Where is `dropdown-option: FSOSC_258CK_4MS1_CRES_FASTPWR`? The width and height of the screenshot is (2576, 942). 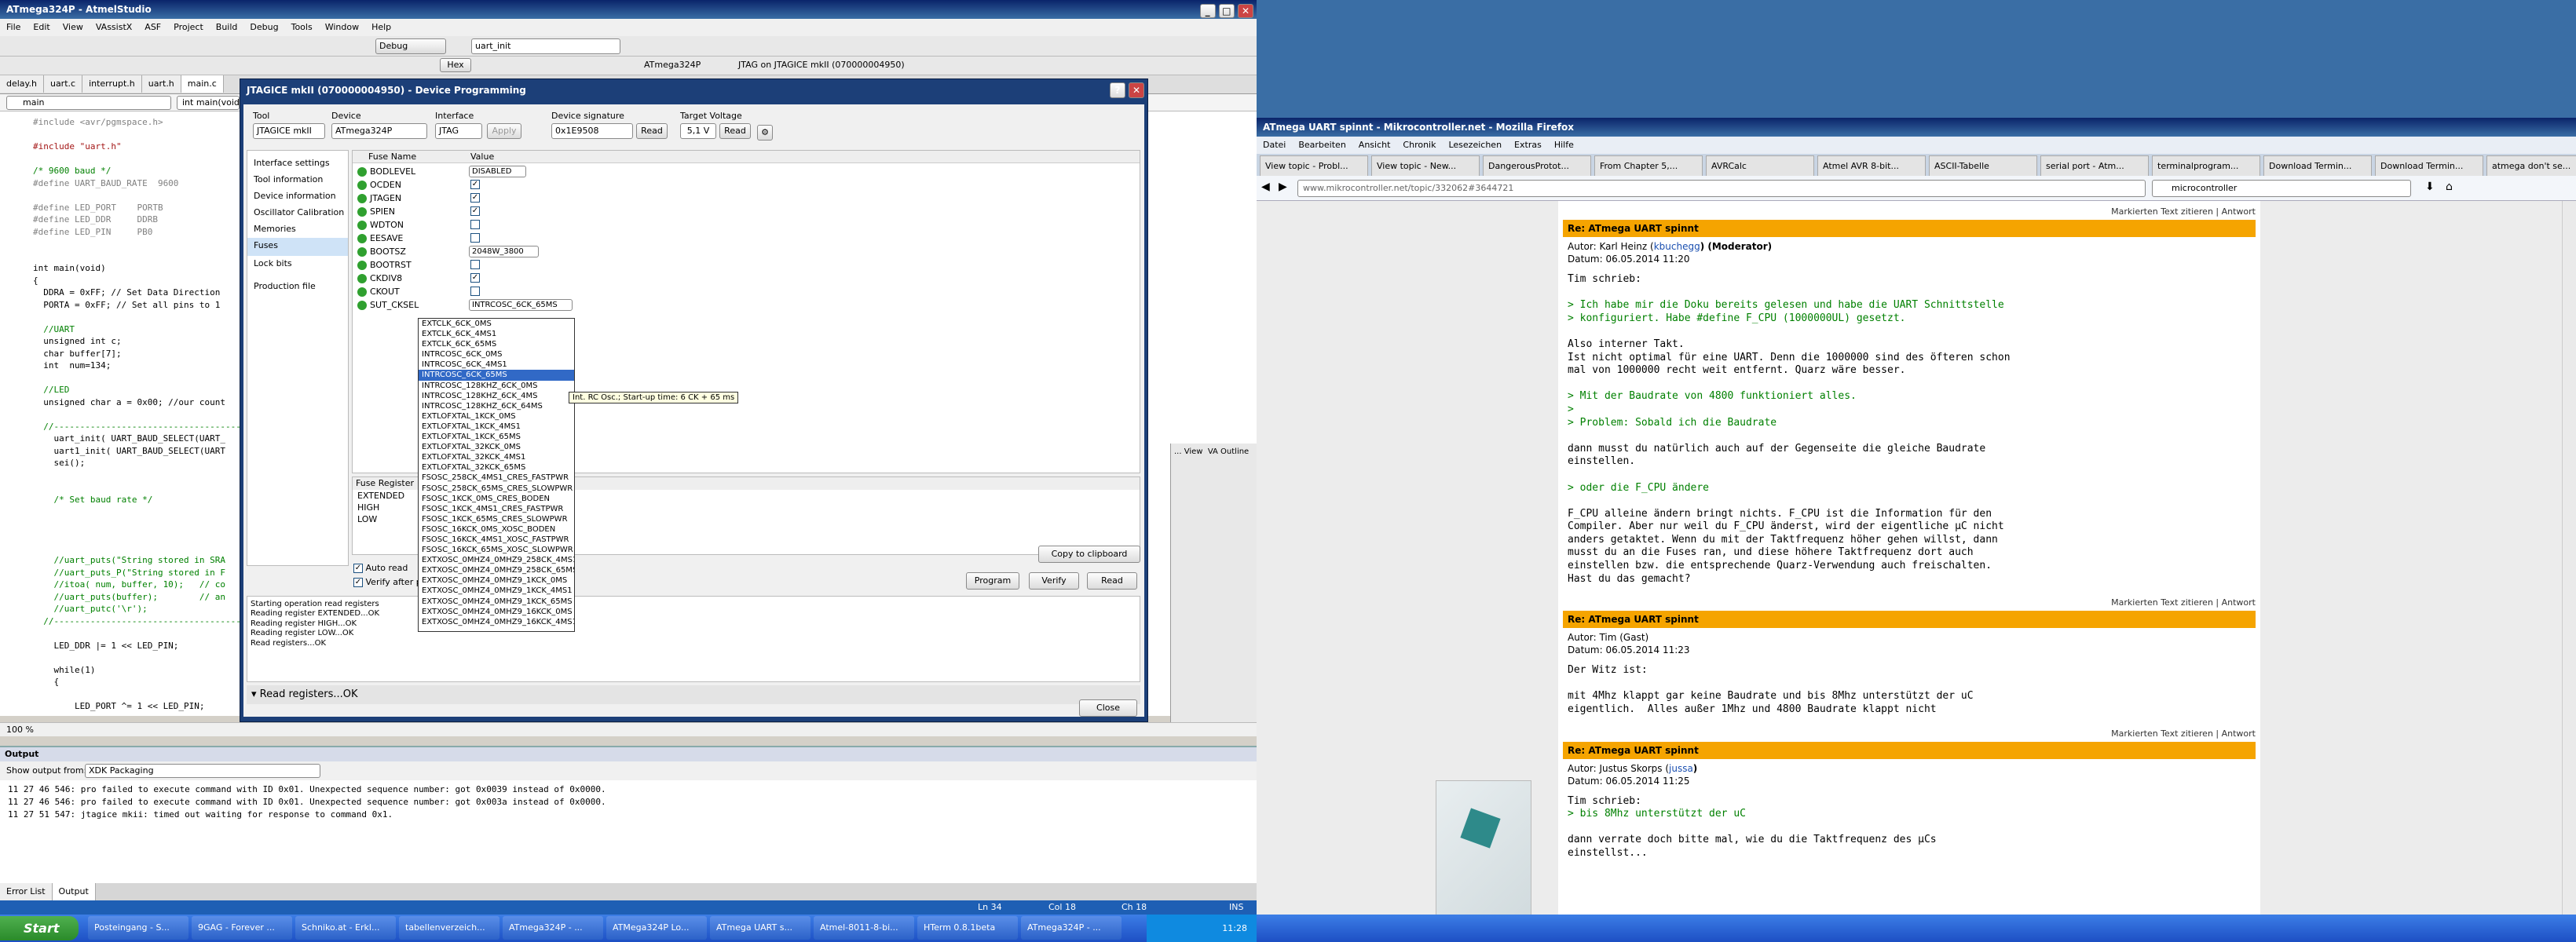 dropdown-option: FSOSC_258CK_4MS1_CRES_FASTPWR is located at coordinates (496, 478).